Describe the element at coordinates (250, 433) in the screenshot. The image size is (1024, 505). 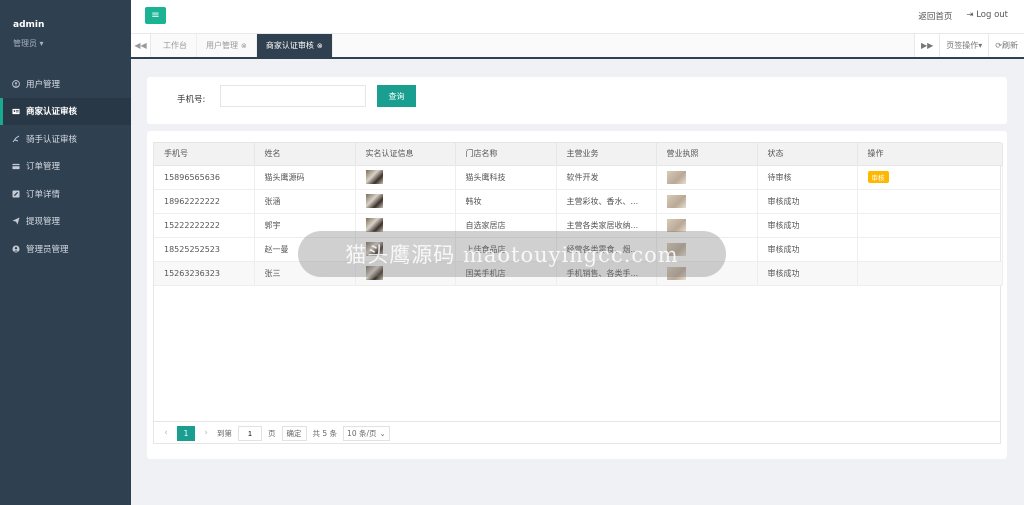
I see `goto-page-input` at that location.